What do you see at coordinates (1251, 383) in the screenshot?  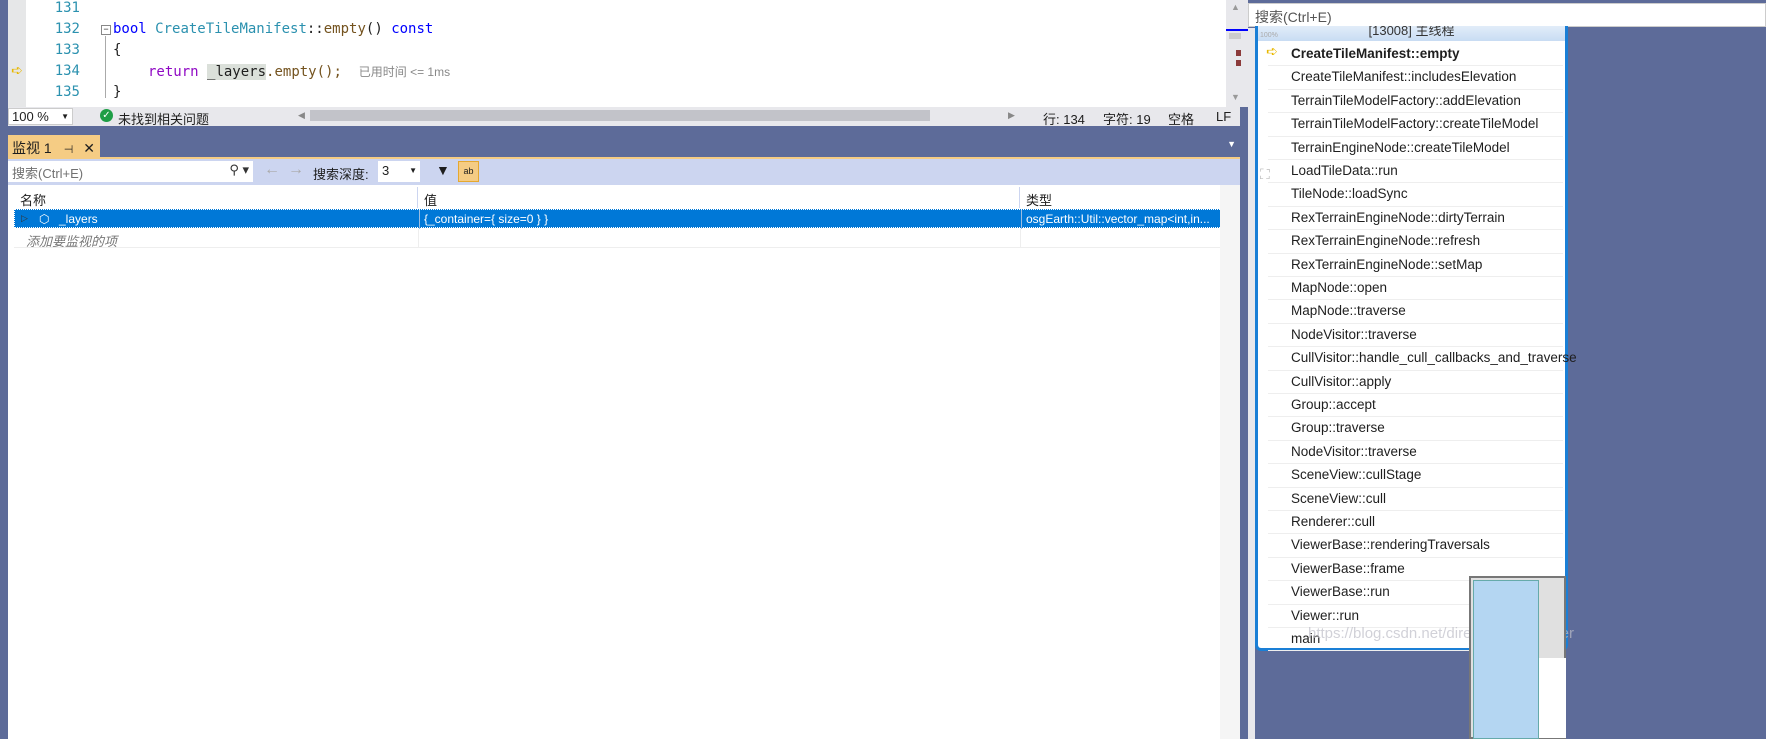 I see `panel-margin` at bounding box center [1251, 383].